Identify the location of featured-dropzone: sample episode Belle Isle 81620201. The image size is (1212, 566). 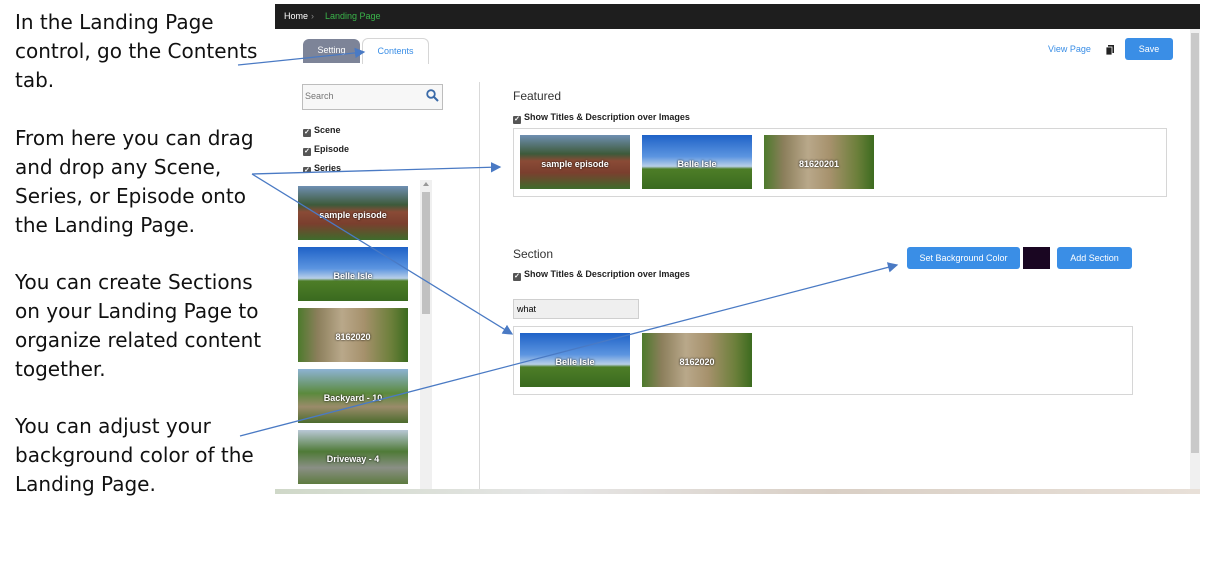
(840, 162).